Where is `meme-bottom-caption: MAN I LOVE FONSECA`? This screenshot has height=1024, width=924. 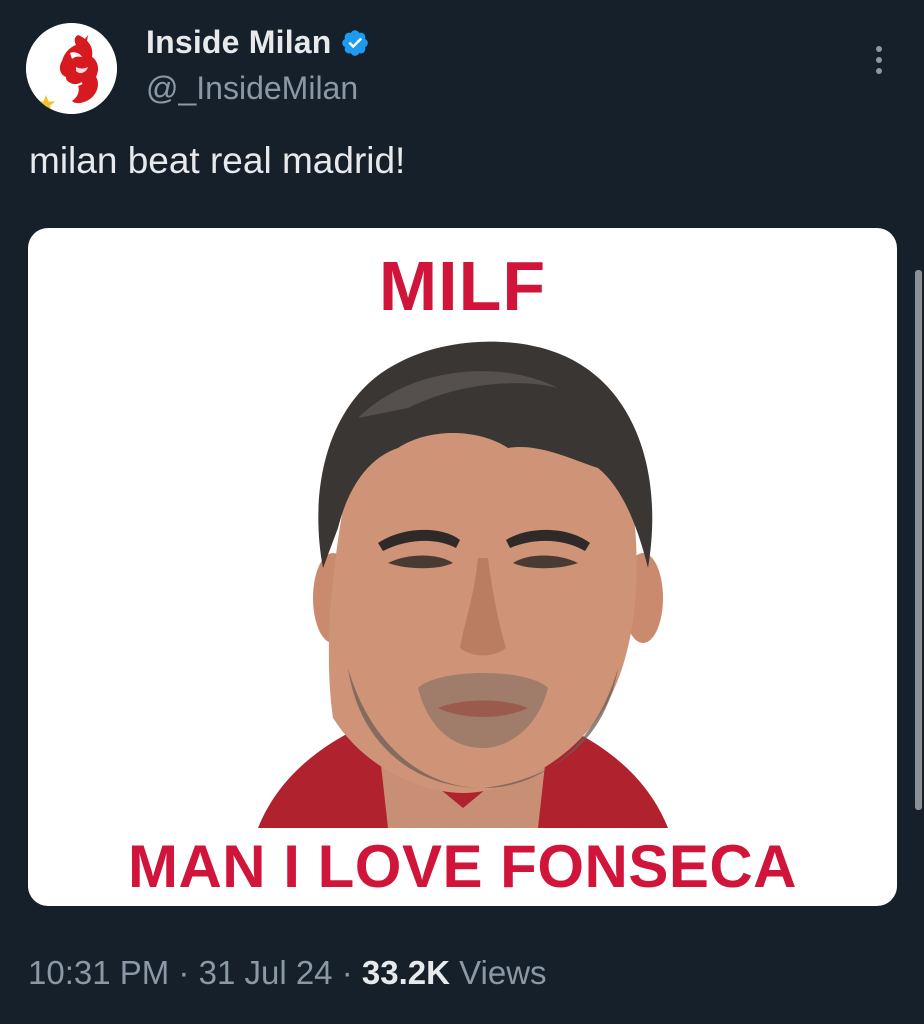 meme-bottom-caption: MAN I LOVE FONSECA is located at coordinates (462, 866).